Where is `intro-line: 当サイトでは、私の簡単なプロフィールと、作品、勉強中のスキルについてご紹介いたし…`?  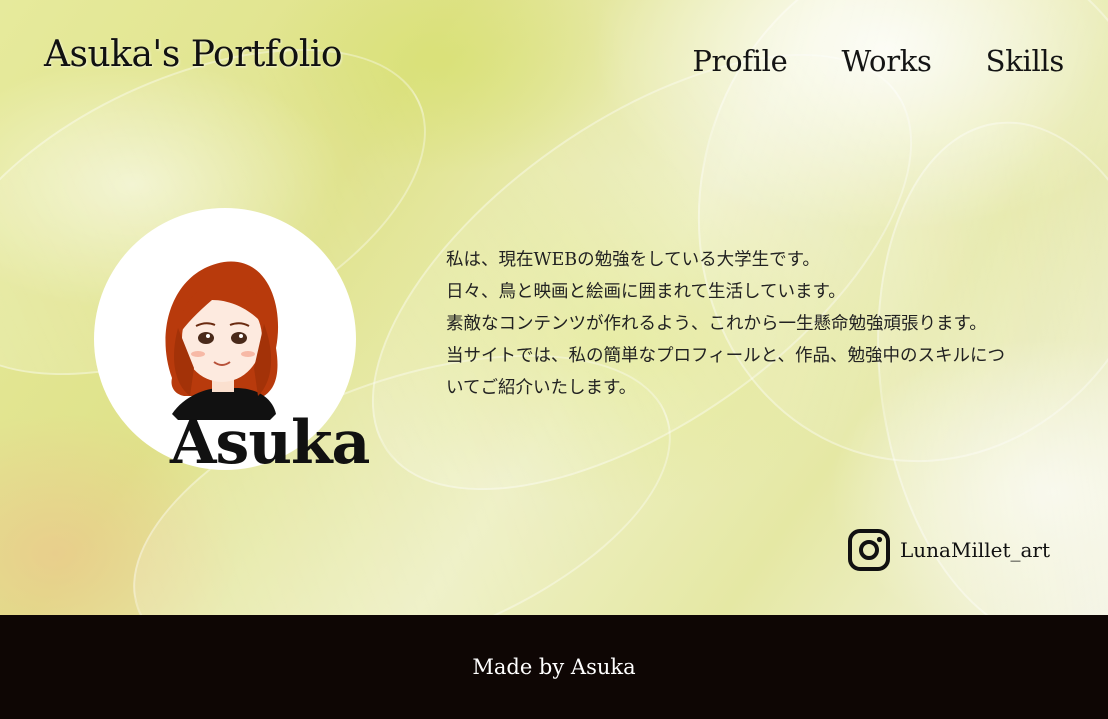
intro-line: 当サイトでは、私の簡単なプロフィールと、作品、勉強中のスキルについてご紹介いたし… is located at coordinates (725, 372).